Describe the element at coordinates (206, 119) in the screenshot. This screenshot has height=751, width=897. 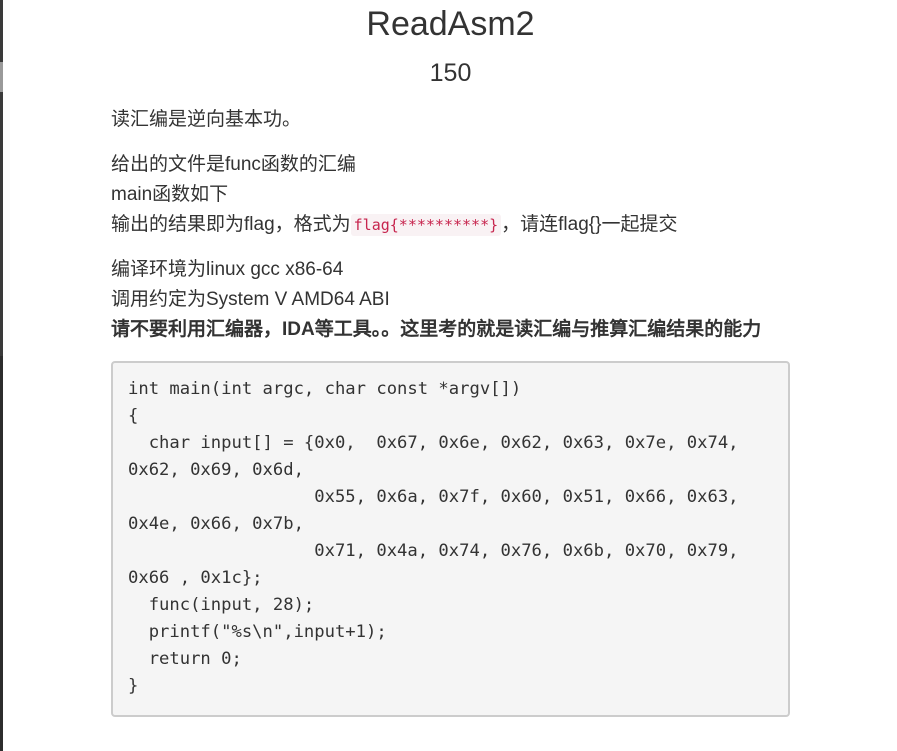
I see `description-intro: 读汇编是逆向基本功。` at that location.